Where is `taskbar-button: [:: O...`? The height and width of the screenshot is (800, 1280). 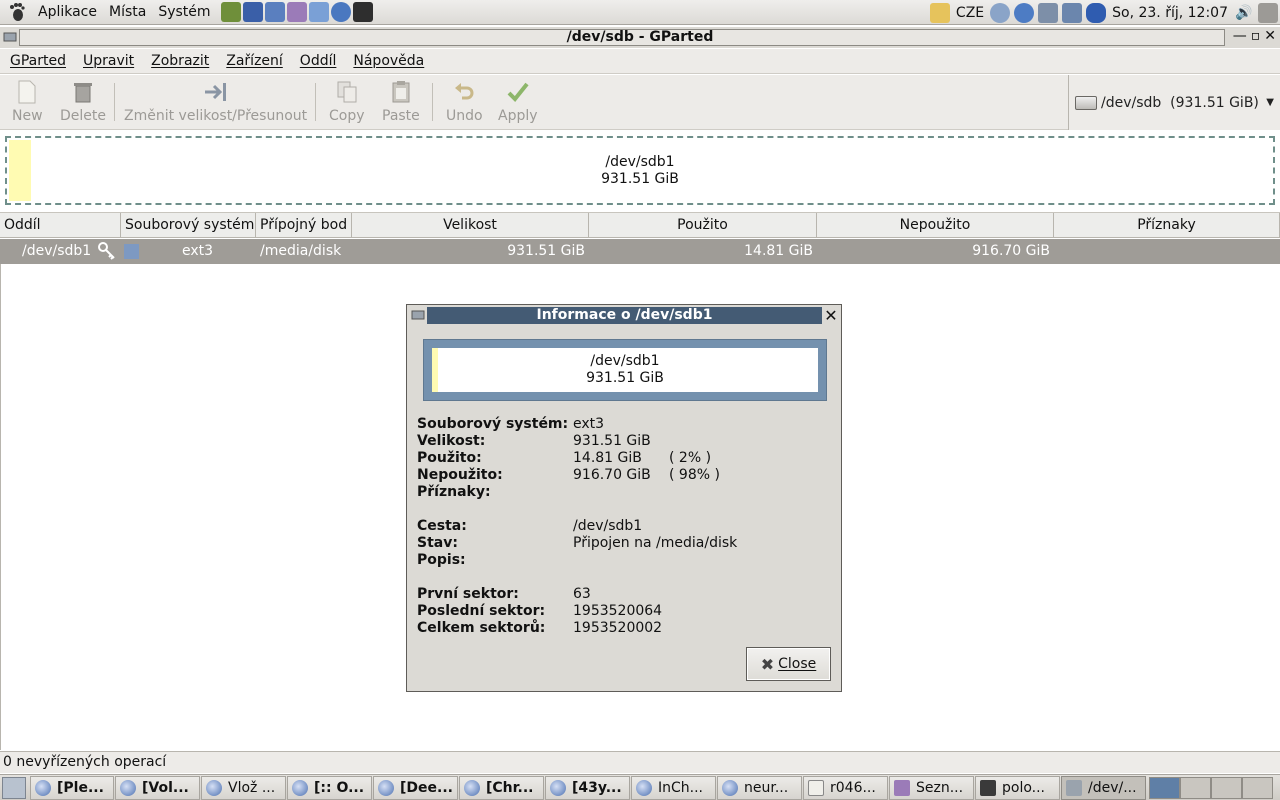
taskbar-button: [:: O... is located at coordinates (329, 787).